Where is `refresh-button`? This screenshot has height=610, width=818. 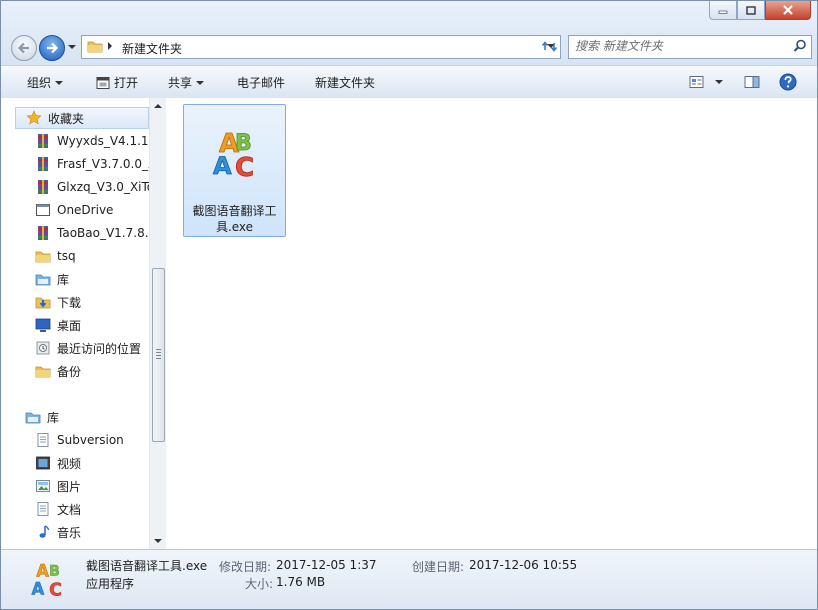
refresh-button is located at coordinates (550, 47).